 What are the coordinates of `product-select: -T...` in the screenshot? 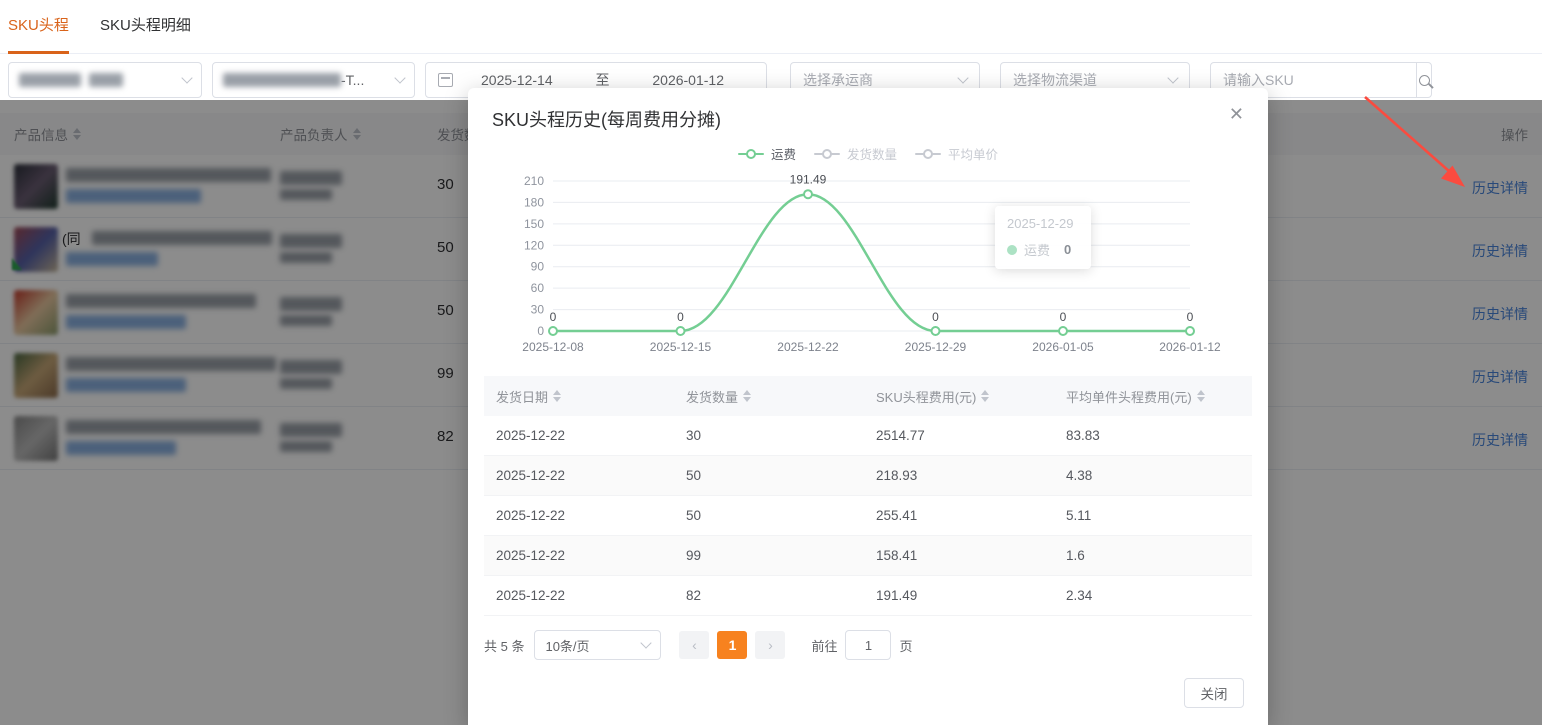 It's located at (313, 80).